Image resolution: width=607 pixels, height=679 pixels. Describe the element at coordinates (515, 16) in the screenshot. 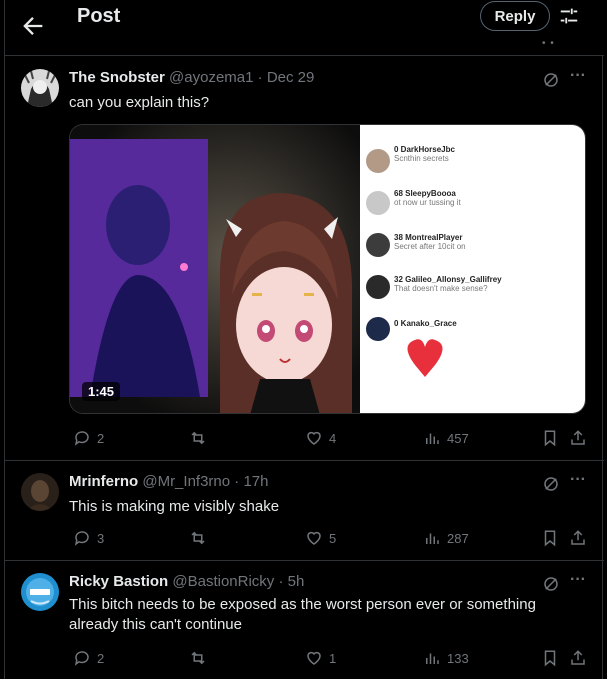

I see `reply-button: Reply` at that location.